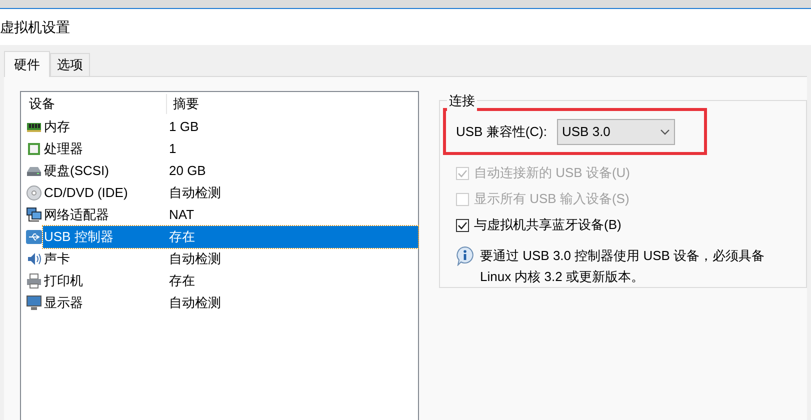  Describe the element at coordinates (230, 259) in the screenshot. I see `device-row: 声卡 自动检测` at that location.